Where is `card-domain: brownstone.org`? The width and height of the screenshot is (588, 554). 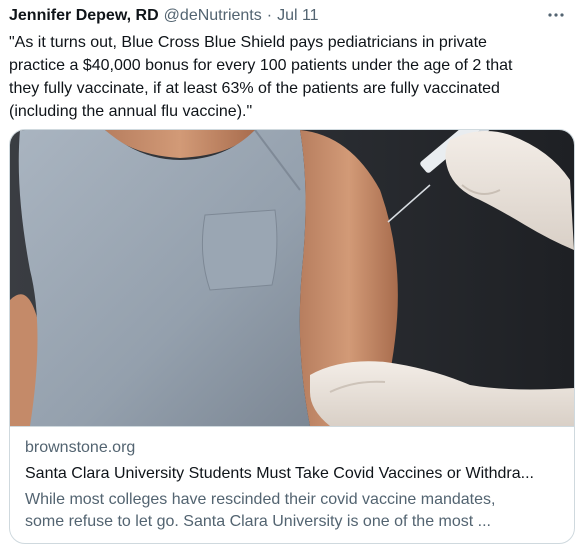 card-domain: brownstone.org is located at coordinates (80, 447).